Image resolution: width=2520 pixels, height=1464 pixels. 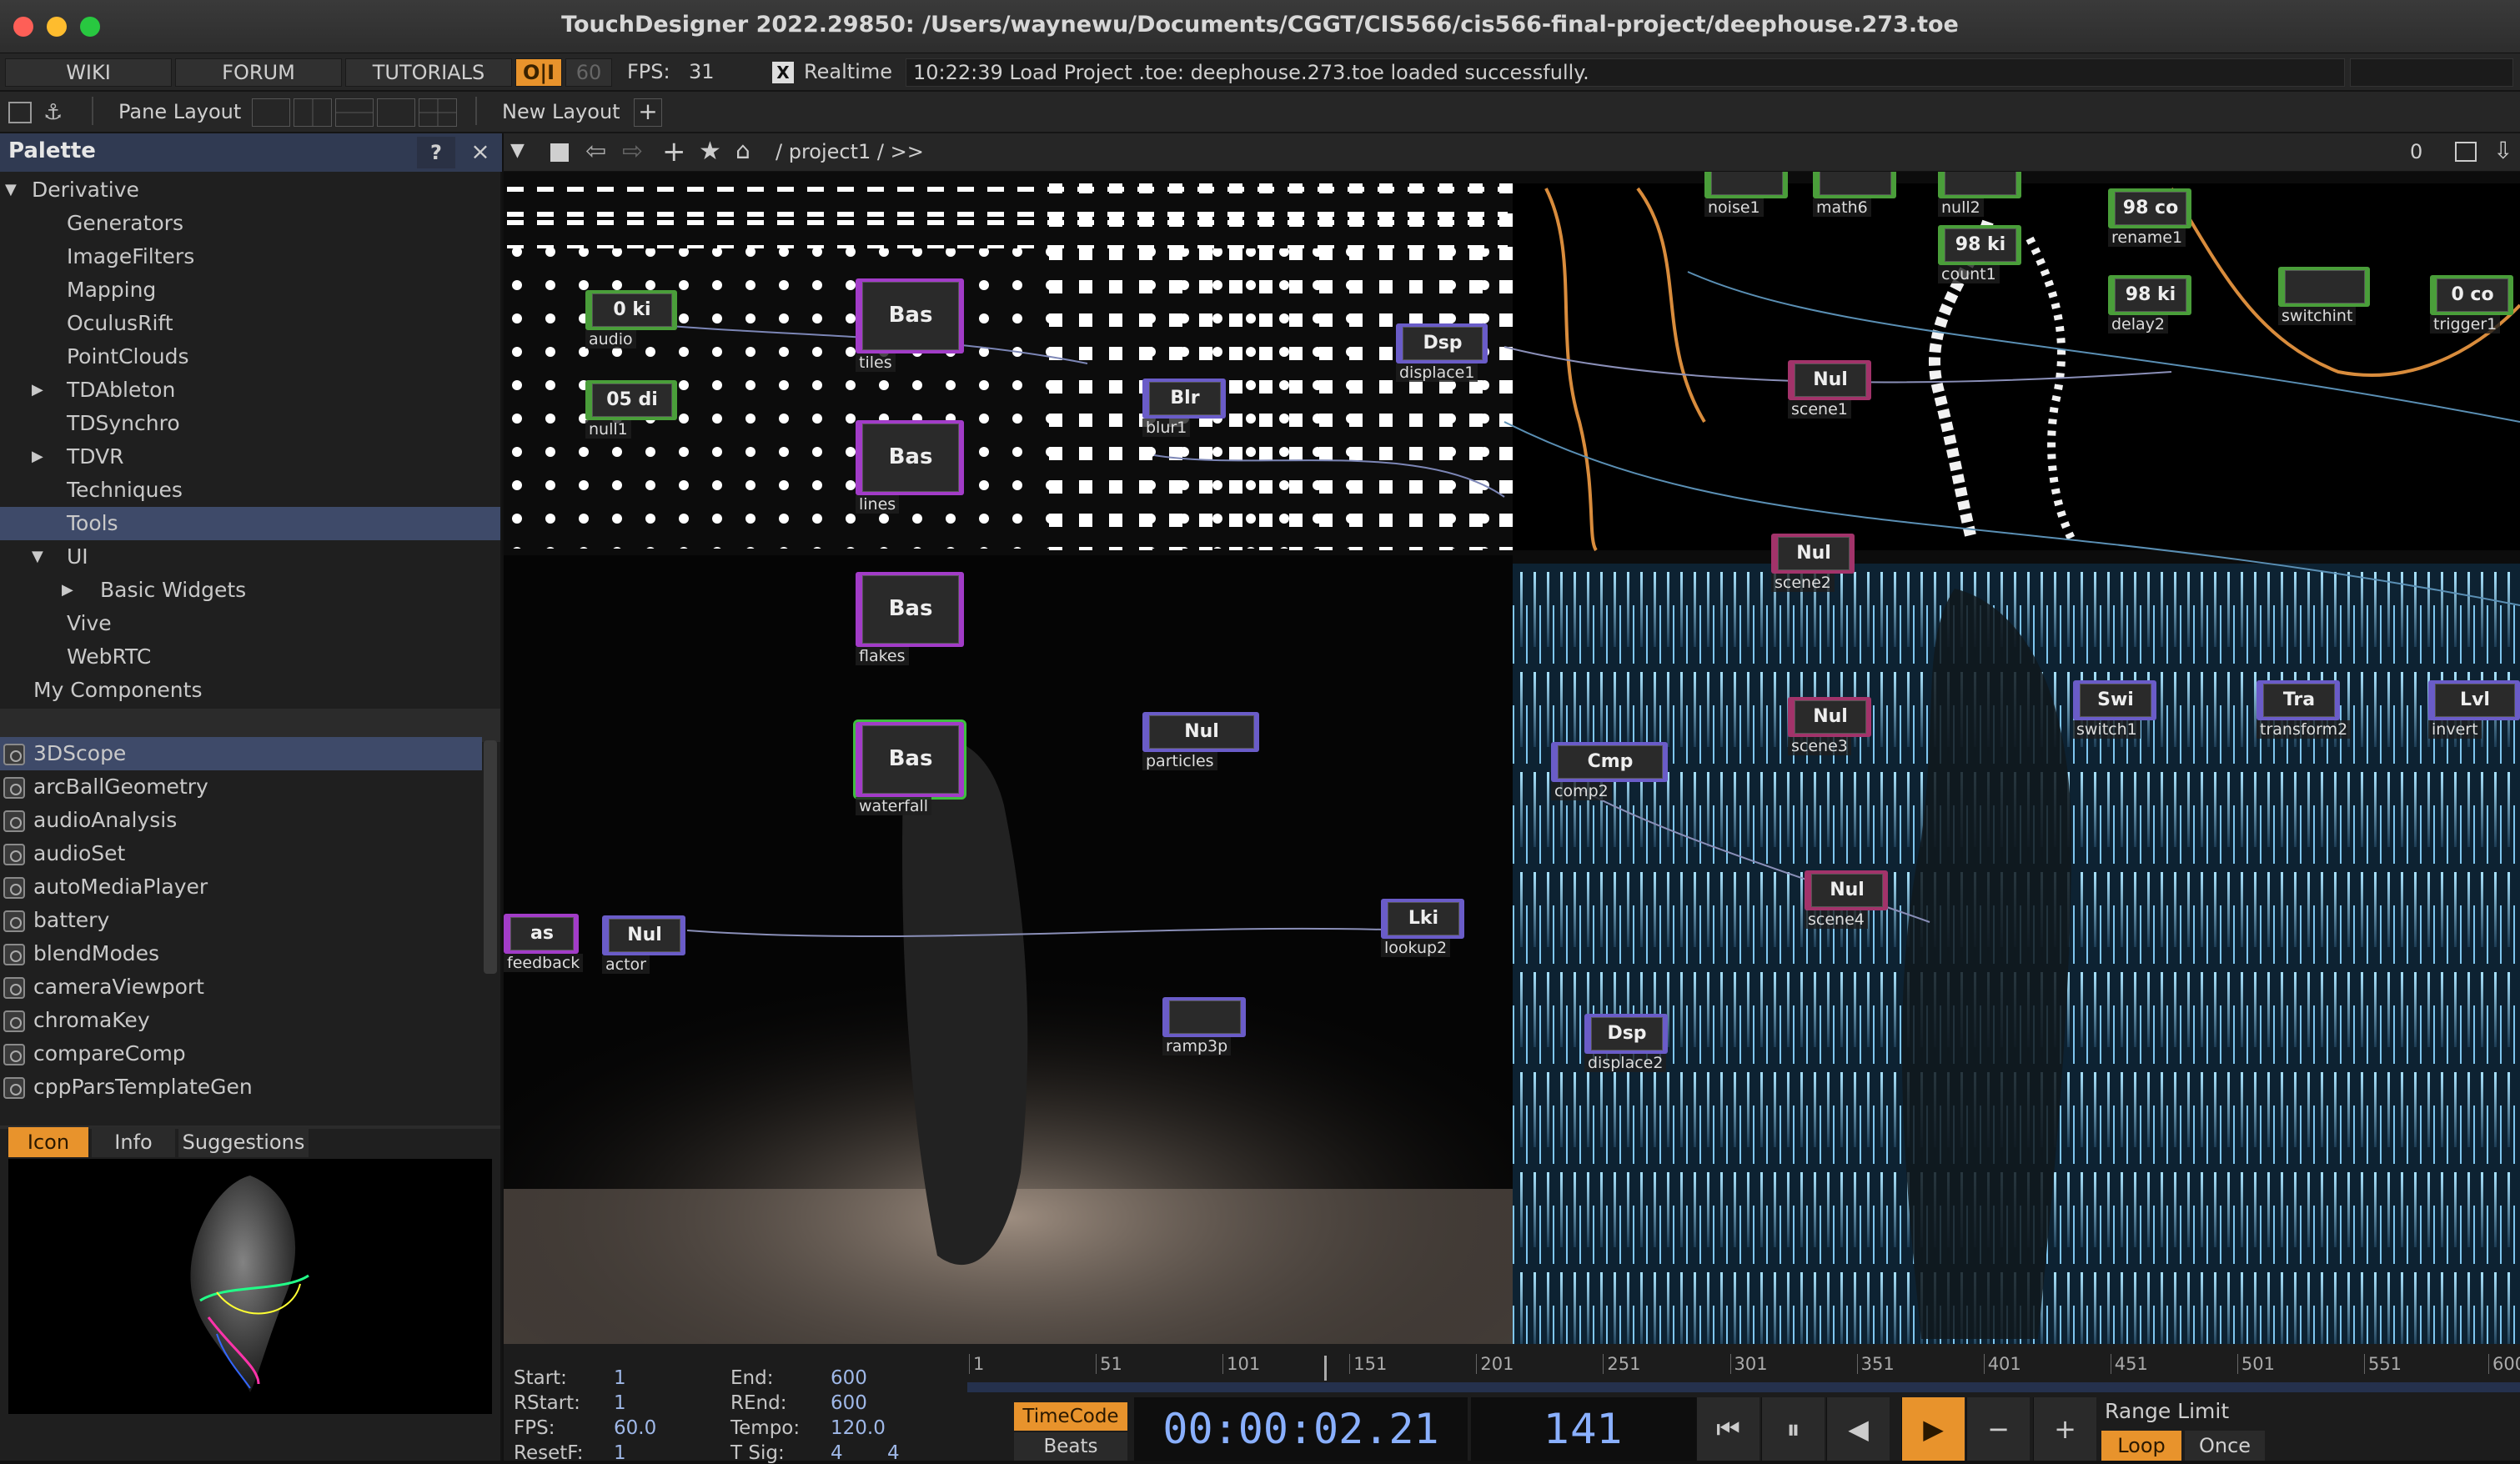 I want to click on operator-node-waterfall: Bas waterfall, so click(x=909, y=767).